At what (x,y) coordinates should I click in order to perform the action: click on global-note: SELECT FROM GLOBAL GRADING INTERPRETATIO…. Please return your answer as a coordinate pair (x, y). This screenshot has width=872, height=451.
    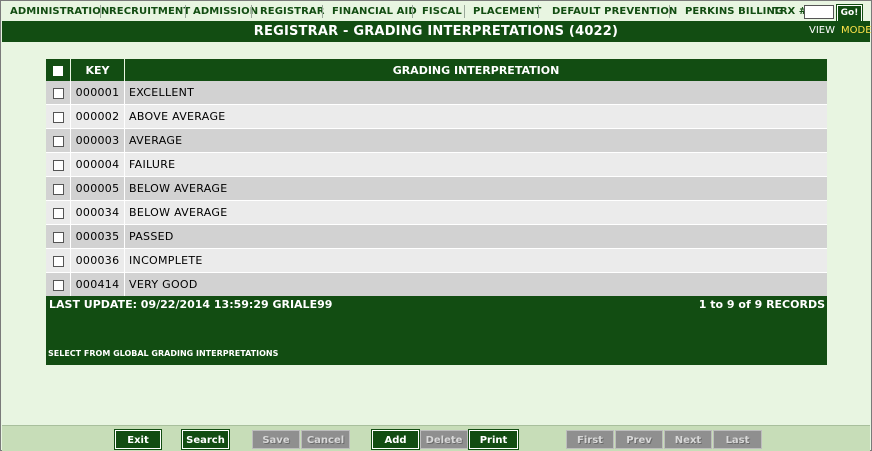
    Looking at the image, I should click on (163, 353).